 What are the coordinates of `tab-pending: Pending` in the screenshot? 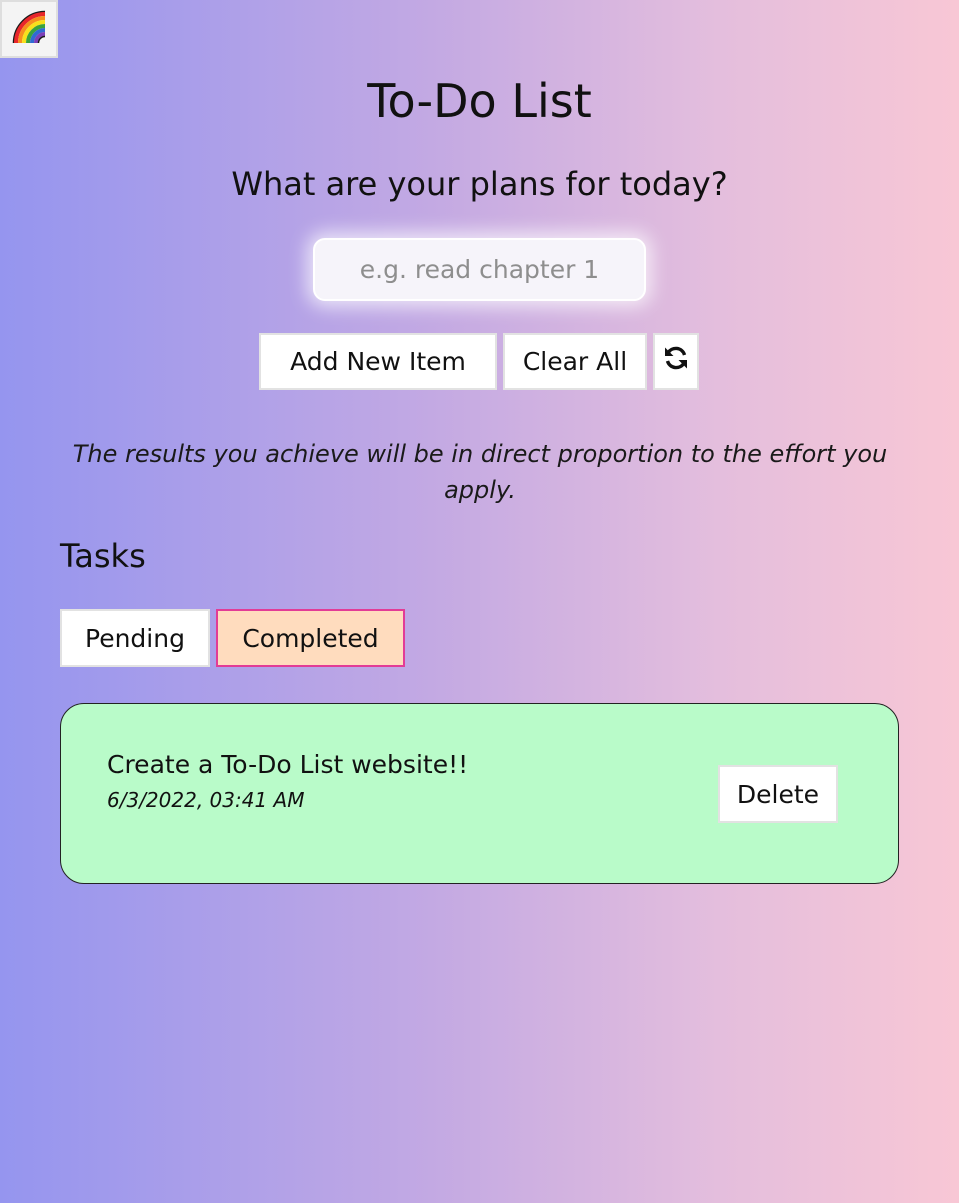 It's located at (135, 638).